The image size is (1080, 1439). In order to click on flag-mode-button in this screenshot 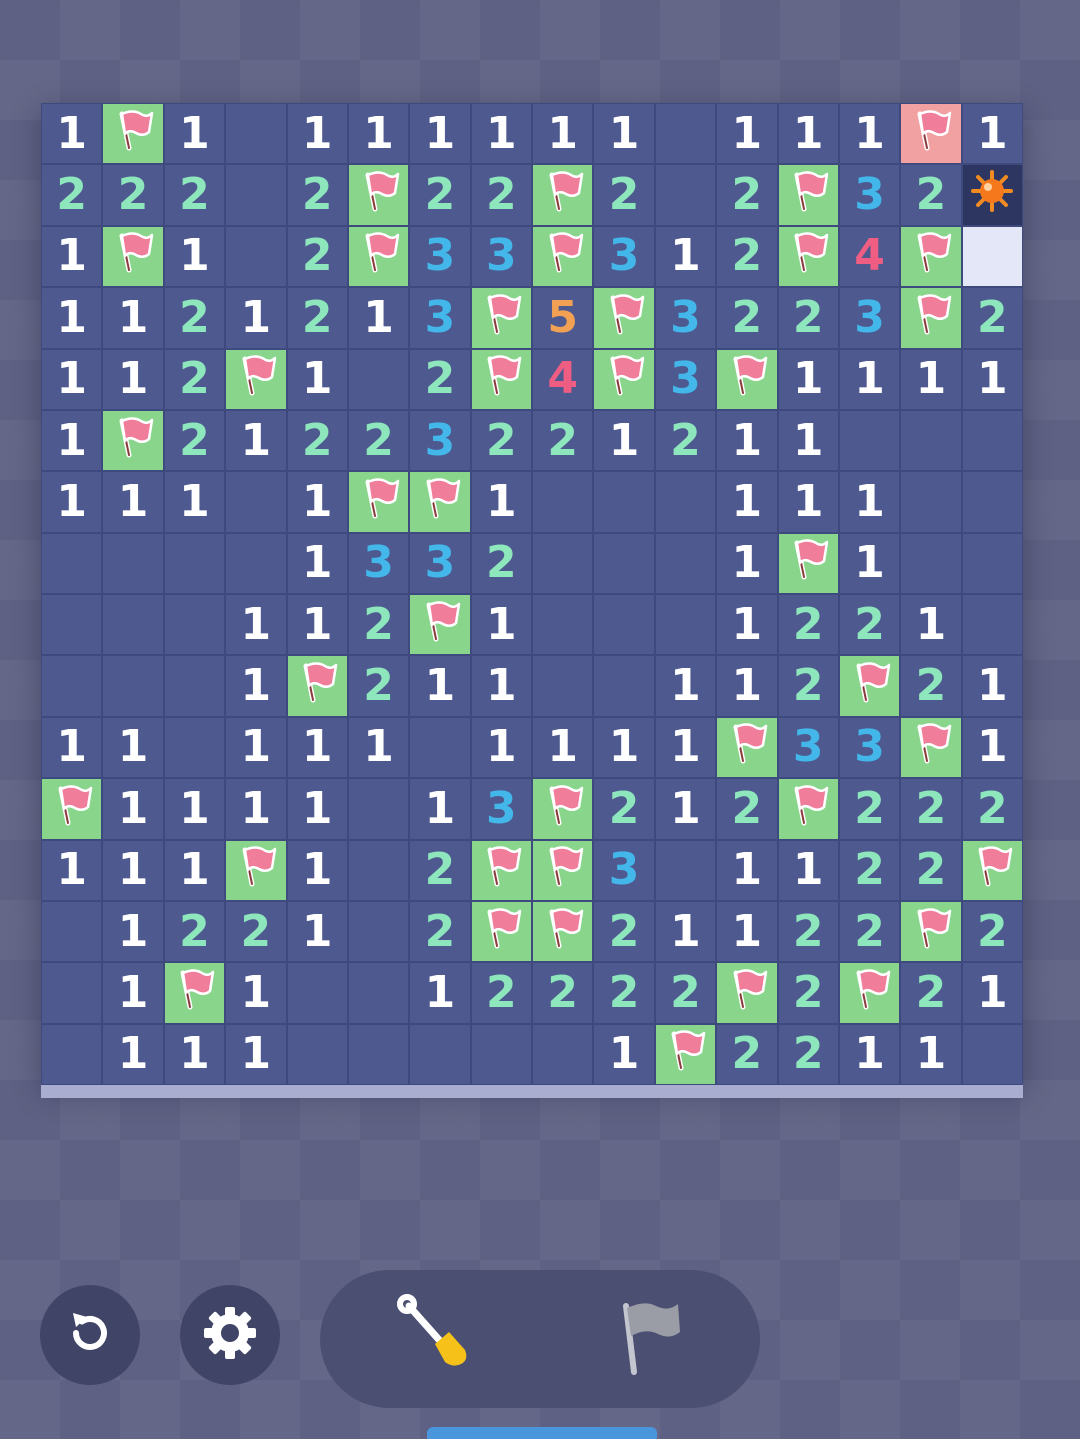, I will do `click(645, 1339)`.